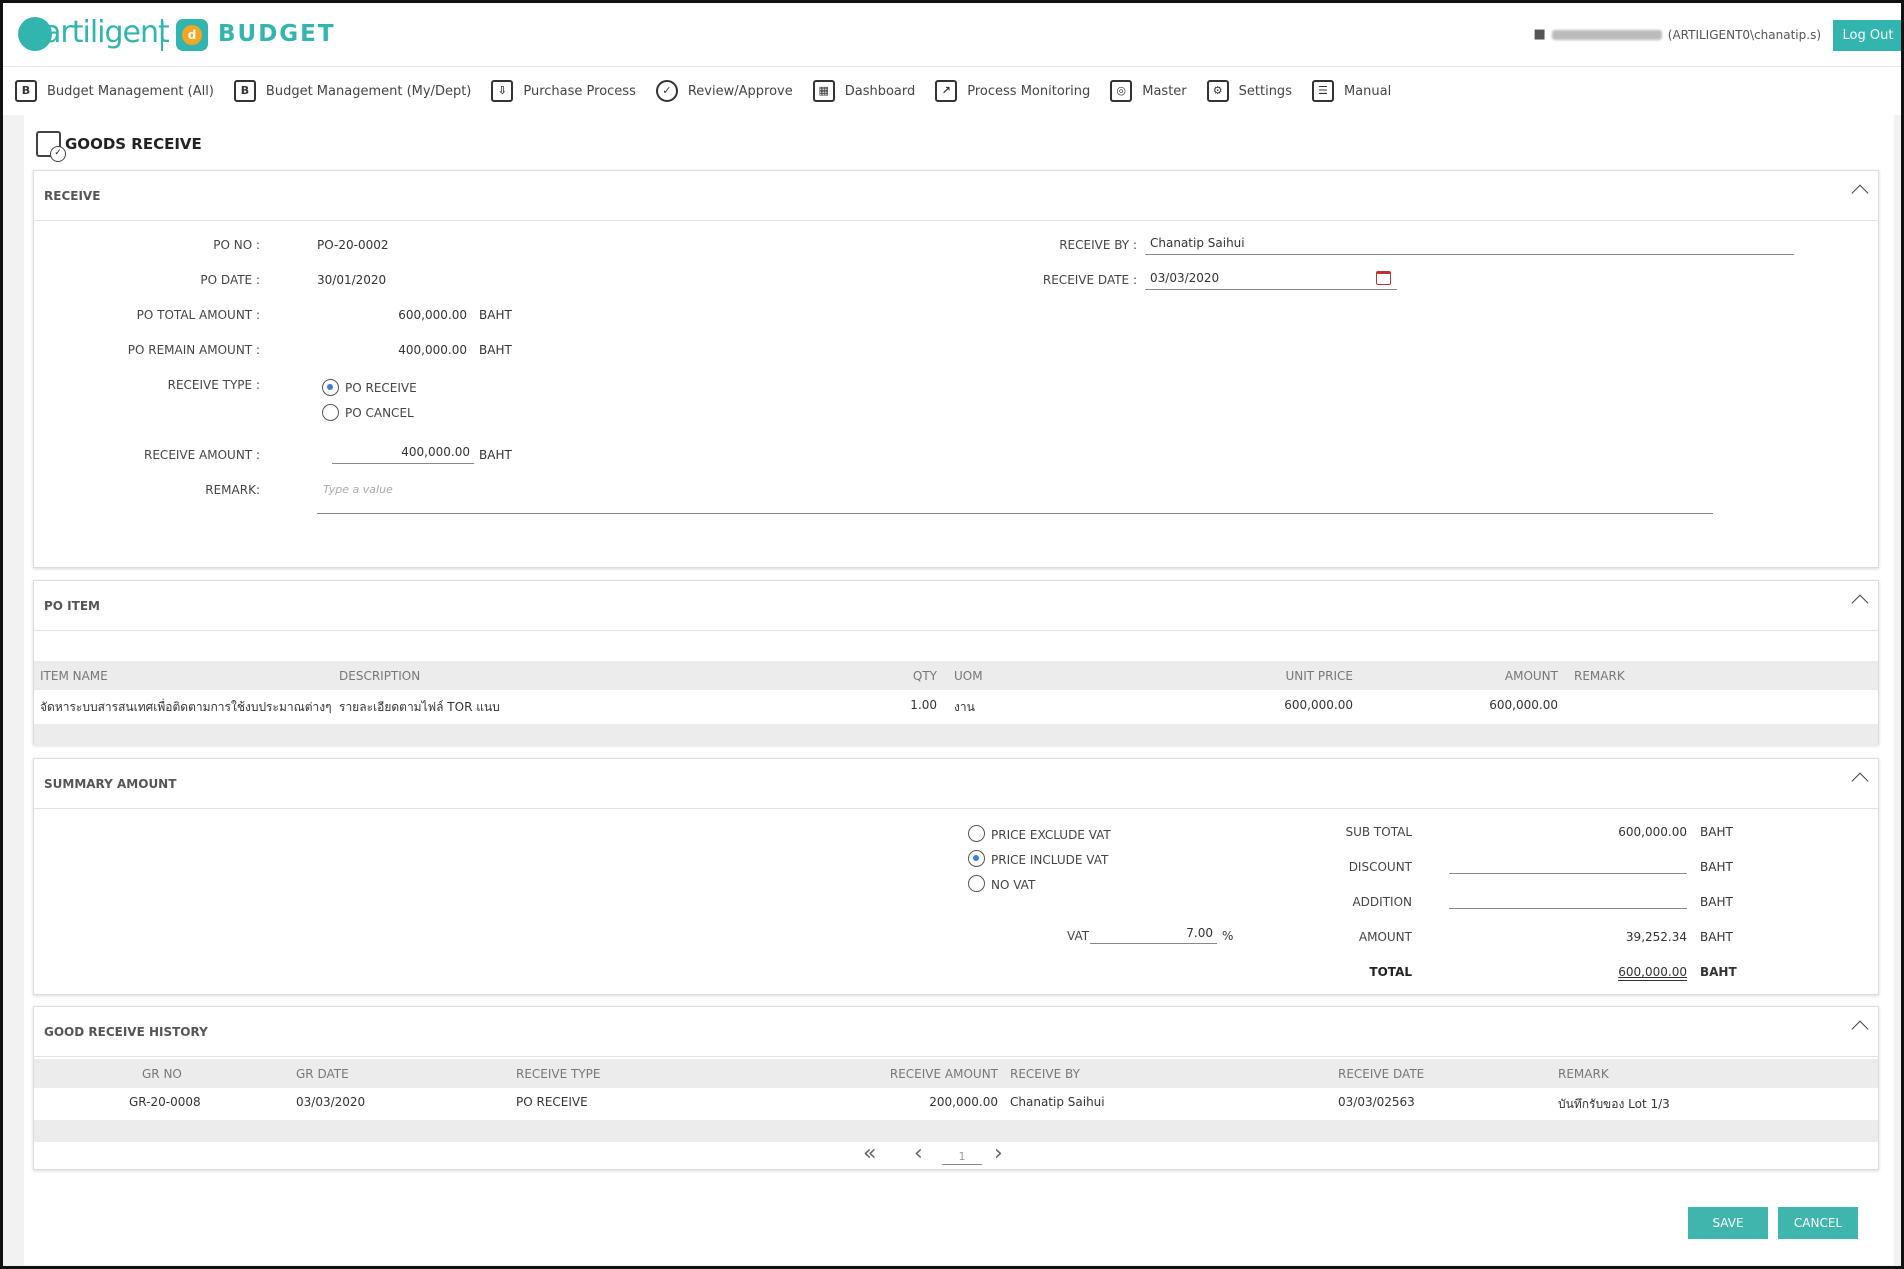 This screenshot has width=1904, height=1269. I want to click on page-title: GOODS RECEIVE, so click(119, 146).